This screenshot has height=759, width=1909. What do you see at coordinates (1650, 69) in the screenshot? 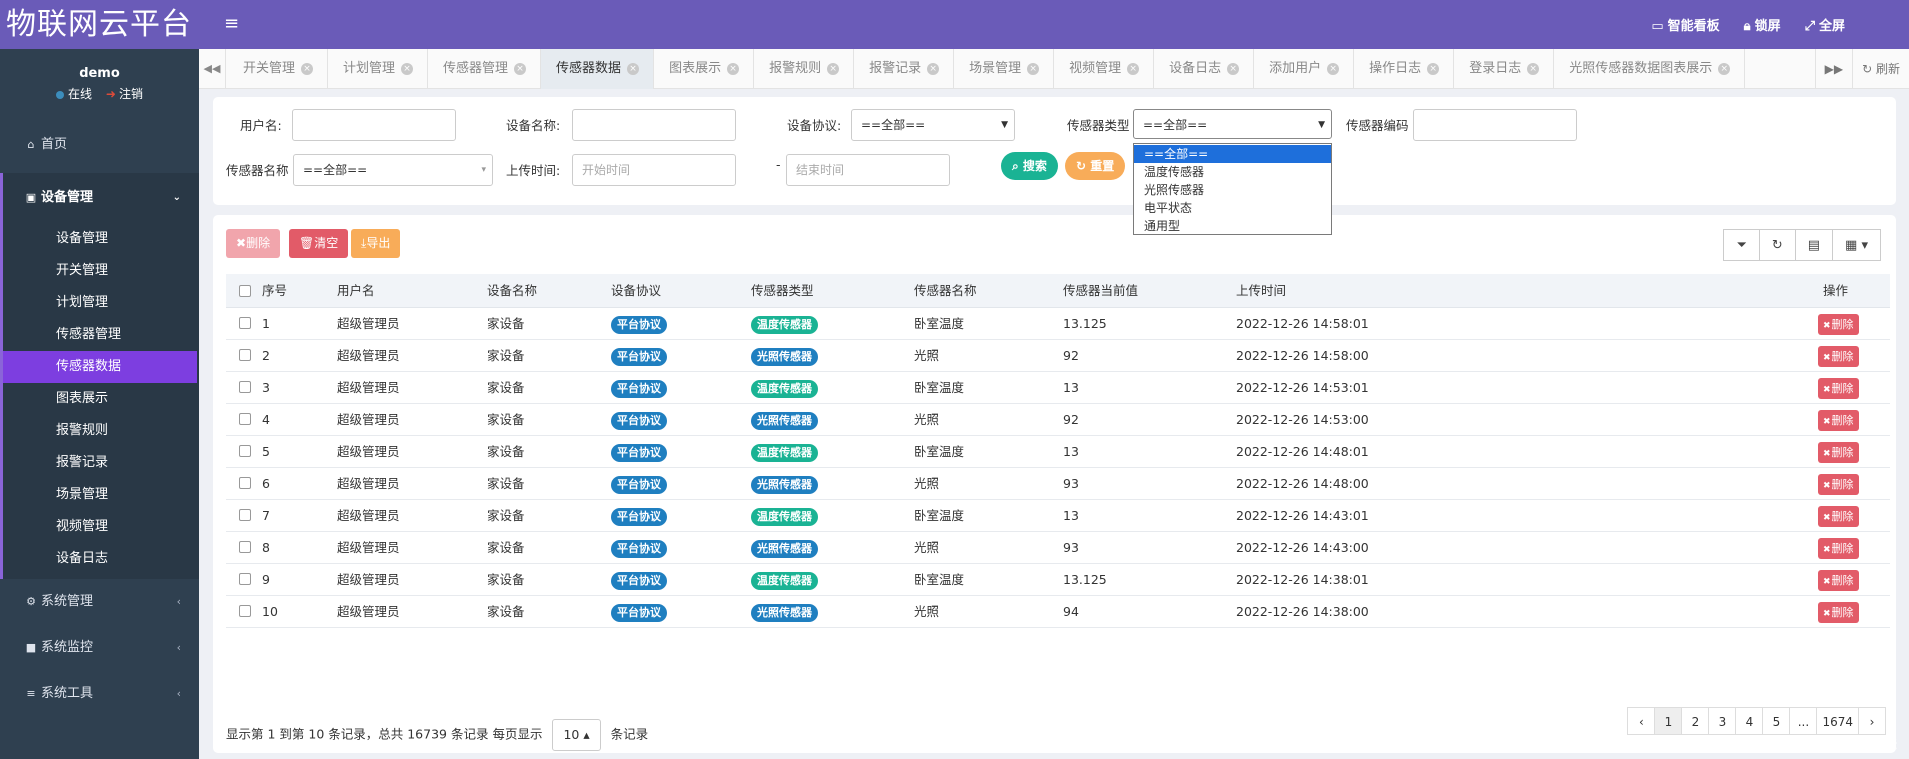
I see `tab-item: 光照传感器数据图表展示 ×` at bounding box center [1650, 69].